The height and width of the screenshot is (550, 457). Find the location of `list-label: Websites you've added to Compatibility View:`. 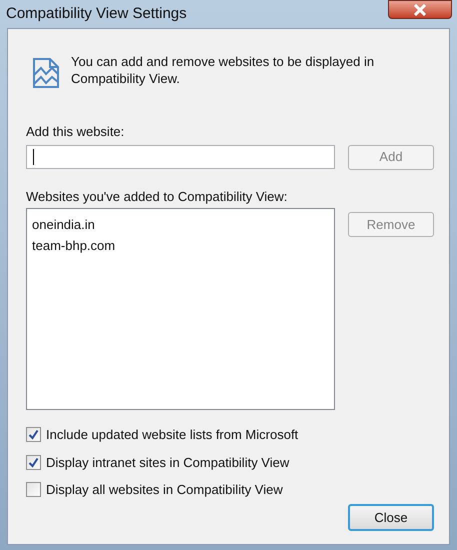

list-label: Websites you've added to Compatibility View: is located at coordinates (157, 197).